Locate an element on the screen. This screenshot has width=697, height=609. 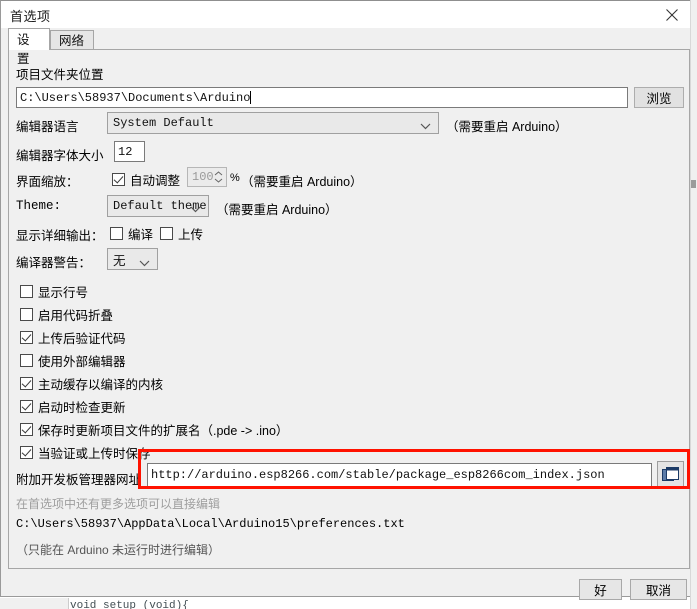
tab-network: 网络 is located at coordinates (72, 40).